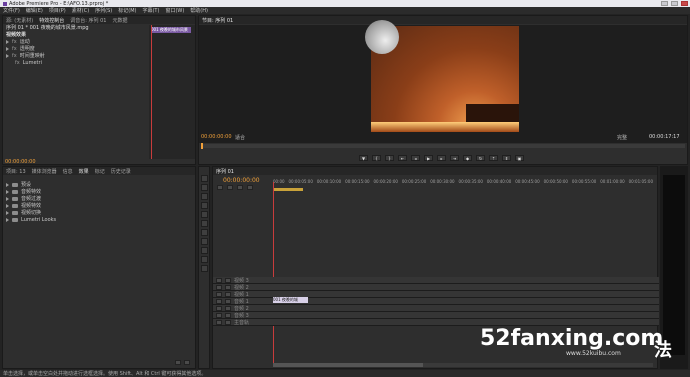 This screenshot has width=690, height=377. What do you see at coordinates (103, 10) in the screenshot?
I see `menu-item: 序列(S)` at bounding box center [103, 10].